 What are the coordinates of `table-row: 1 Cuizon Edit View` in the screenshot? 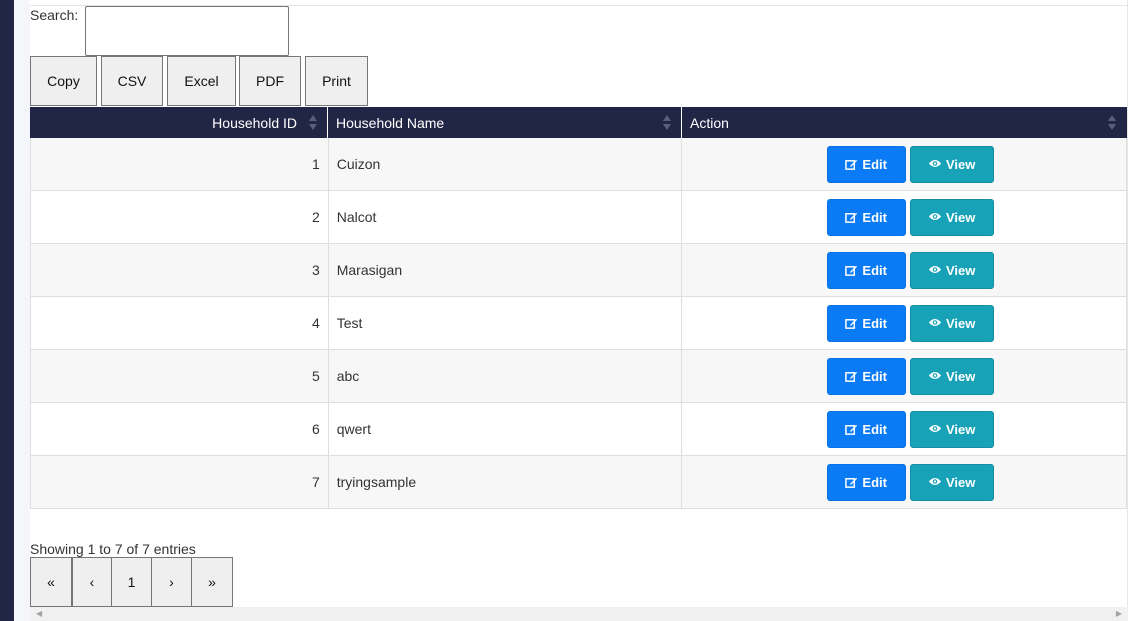 It's located at (578, 164).